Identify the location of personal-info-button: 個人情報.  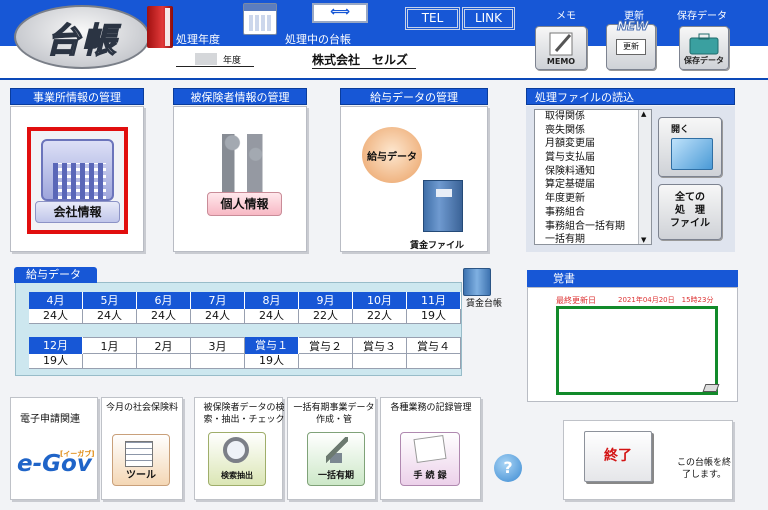
(244, 175).